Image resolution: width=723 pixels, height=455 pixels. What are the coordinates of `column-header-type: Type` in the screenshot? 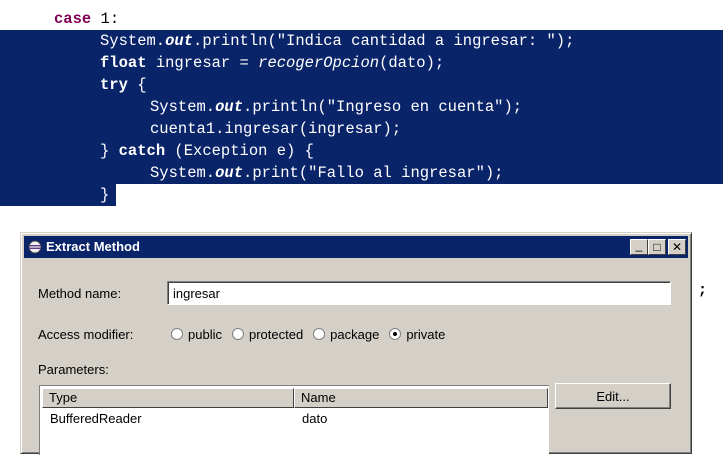 It's located at (168, 398).